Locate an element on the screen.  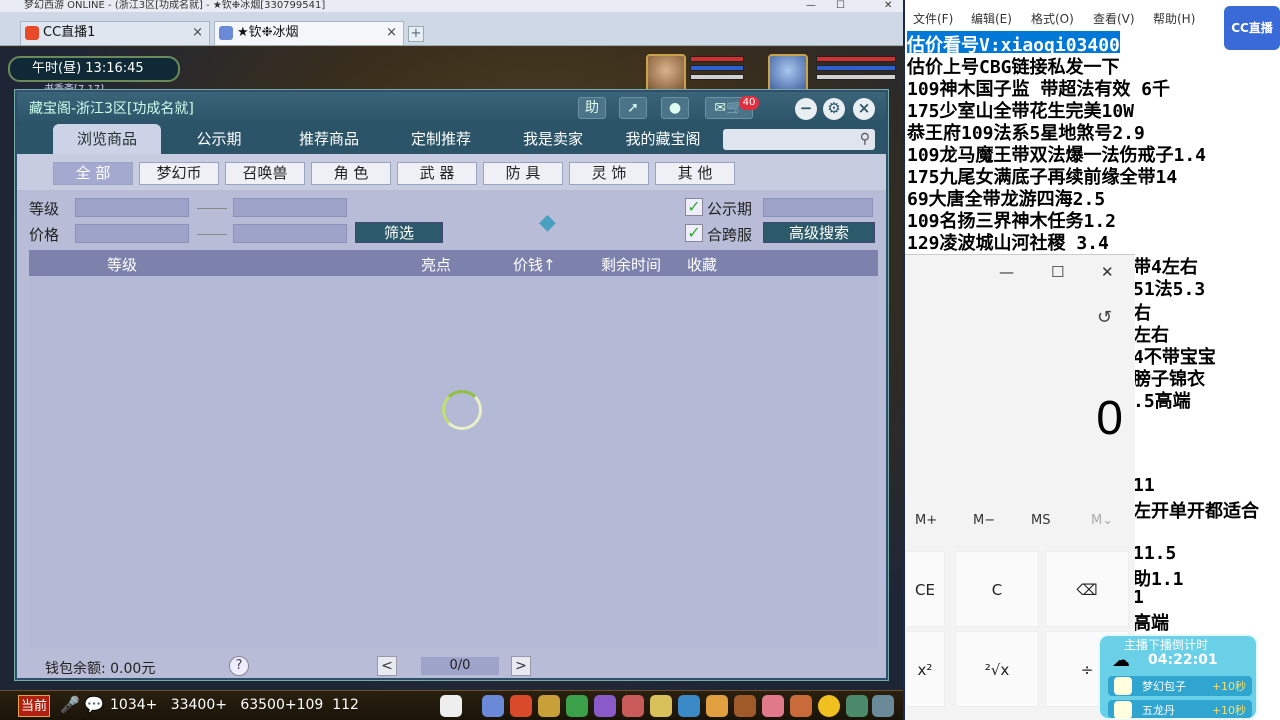
public-period-checkbox: ✓ is located at coordinates (694, 207).